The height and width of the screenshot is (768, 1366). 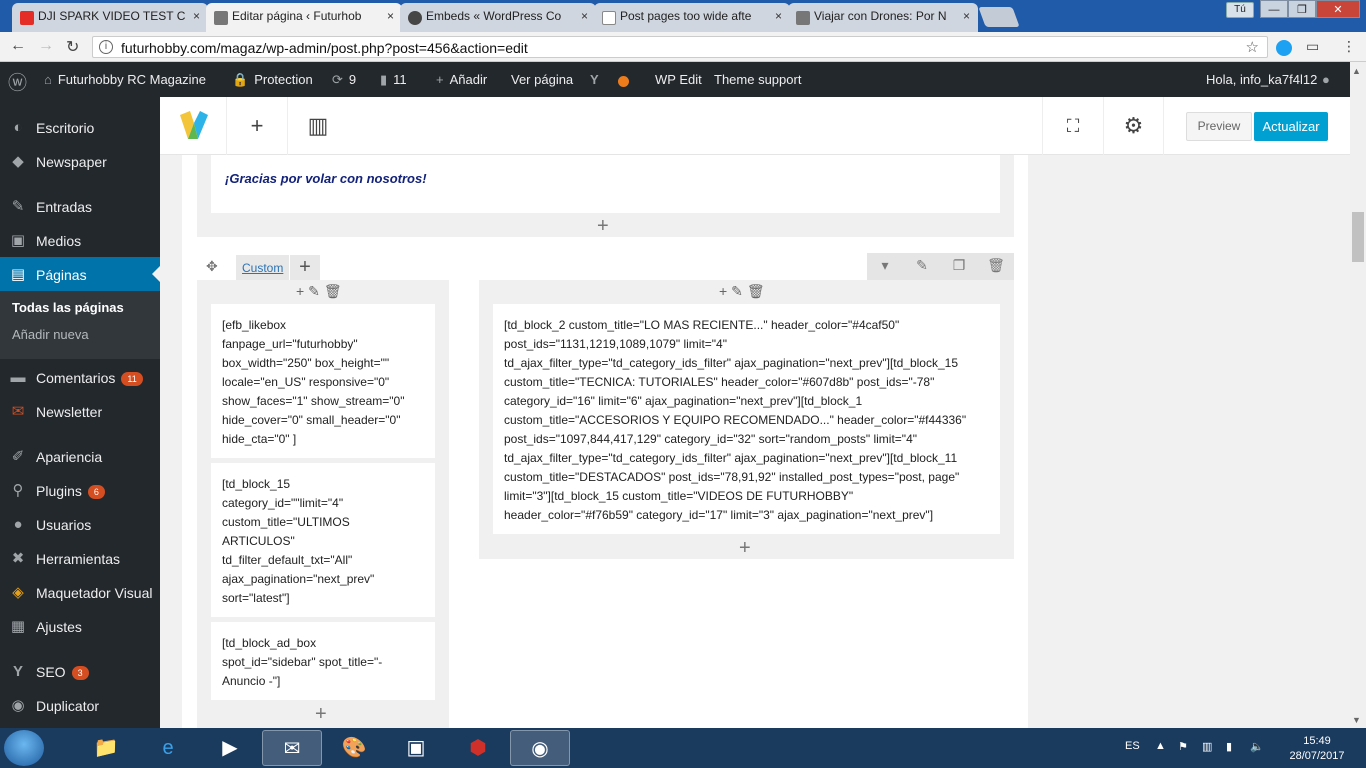 I want to click on toggle-row-icon: ▾, so click(x=885, y=265).